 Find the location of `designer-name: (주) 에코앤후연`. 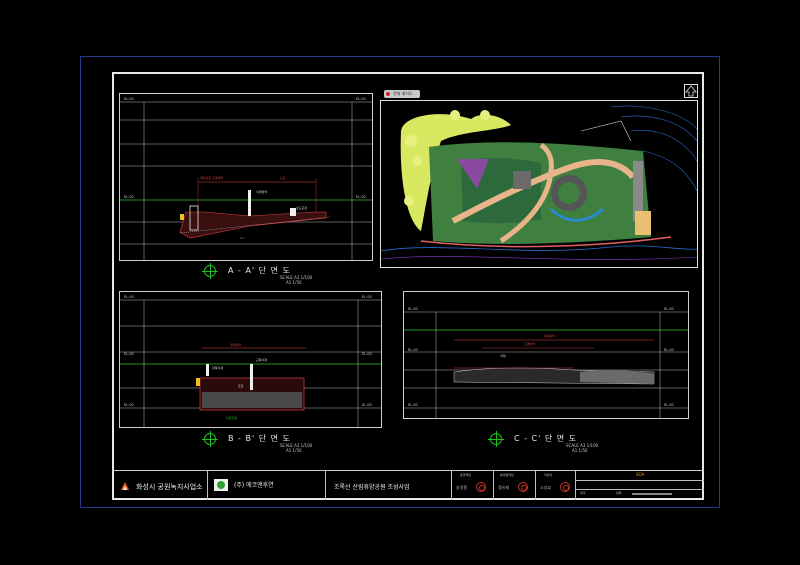

designer-name: (주) 에코앤후연 is located at coordinates (254, 485).